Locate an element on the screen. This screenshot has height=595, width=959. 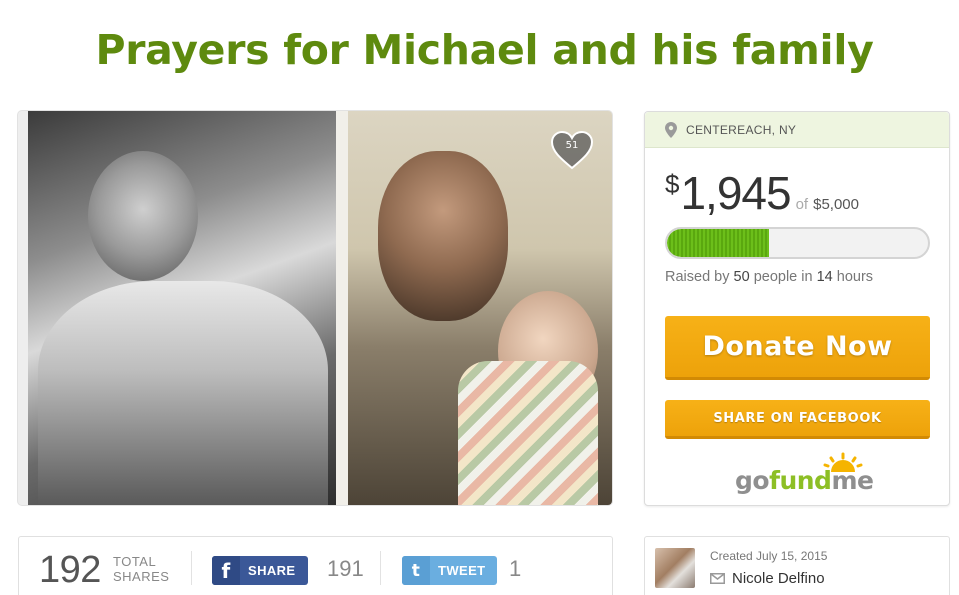
mail-icon is located at coordinates (717, 578).